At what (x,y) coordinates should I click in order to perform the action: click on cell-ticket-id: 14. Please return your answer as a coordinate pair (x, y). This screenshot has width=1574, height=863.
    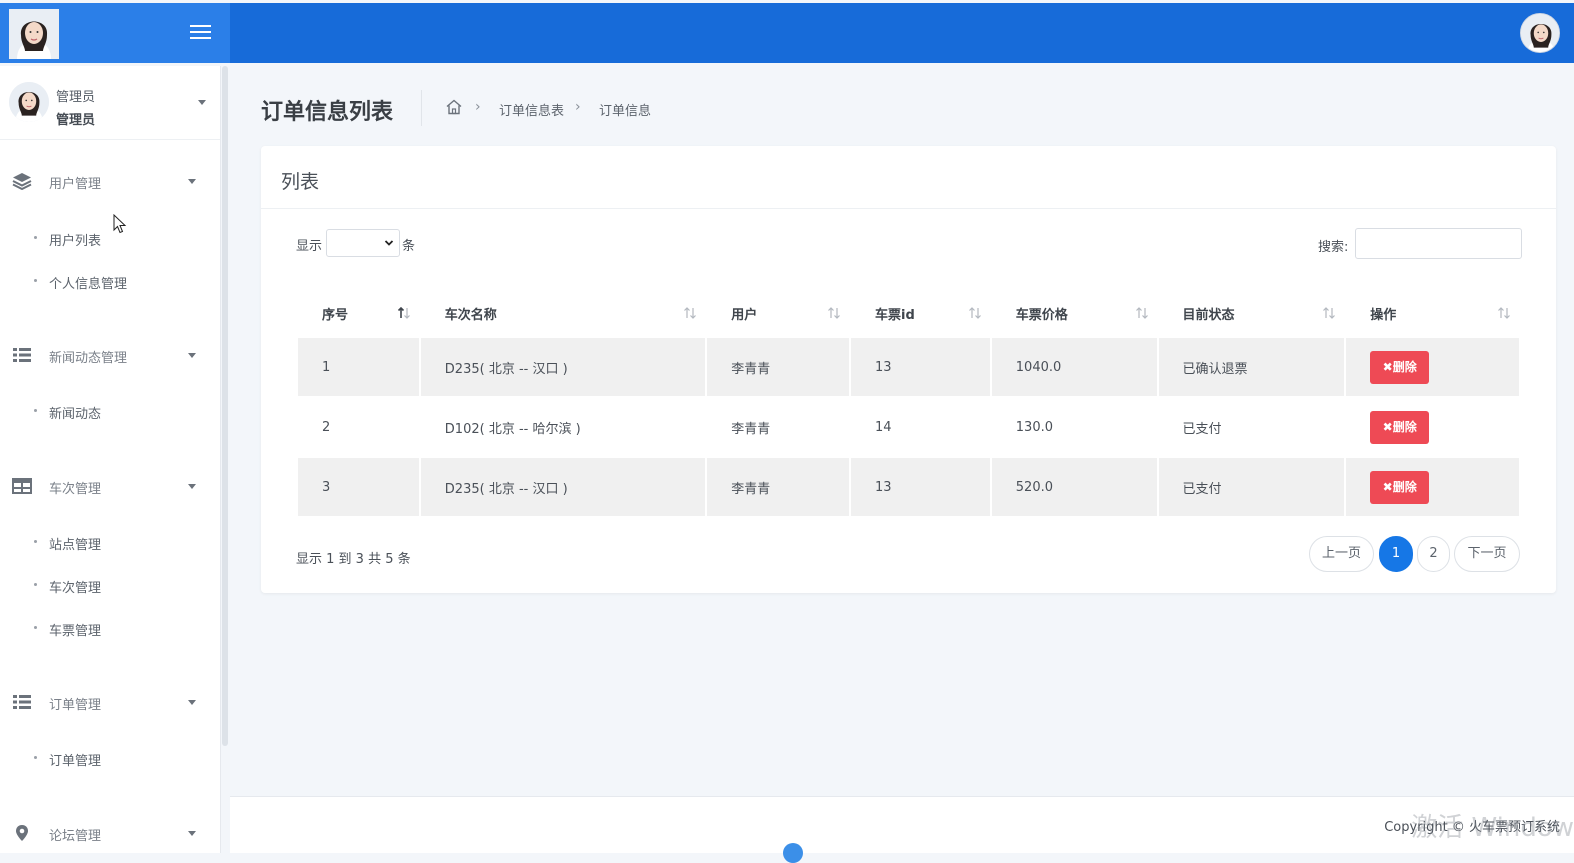
    Looking at the image, I should click on (920, 427).